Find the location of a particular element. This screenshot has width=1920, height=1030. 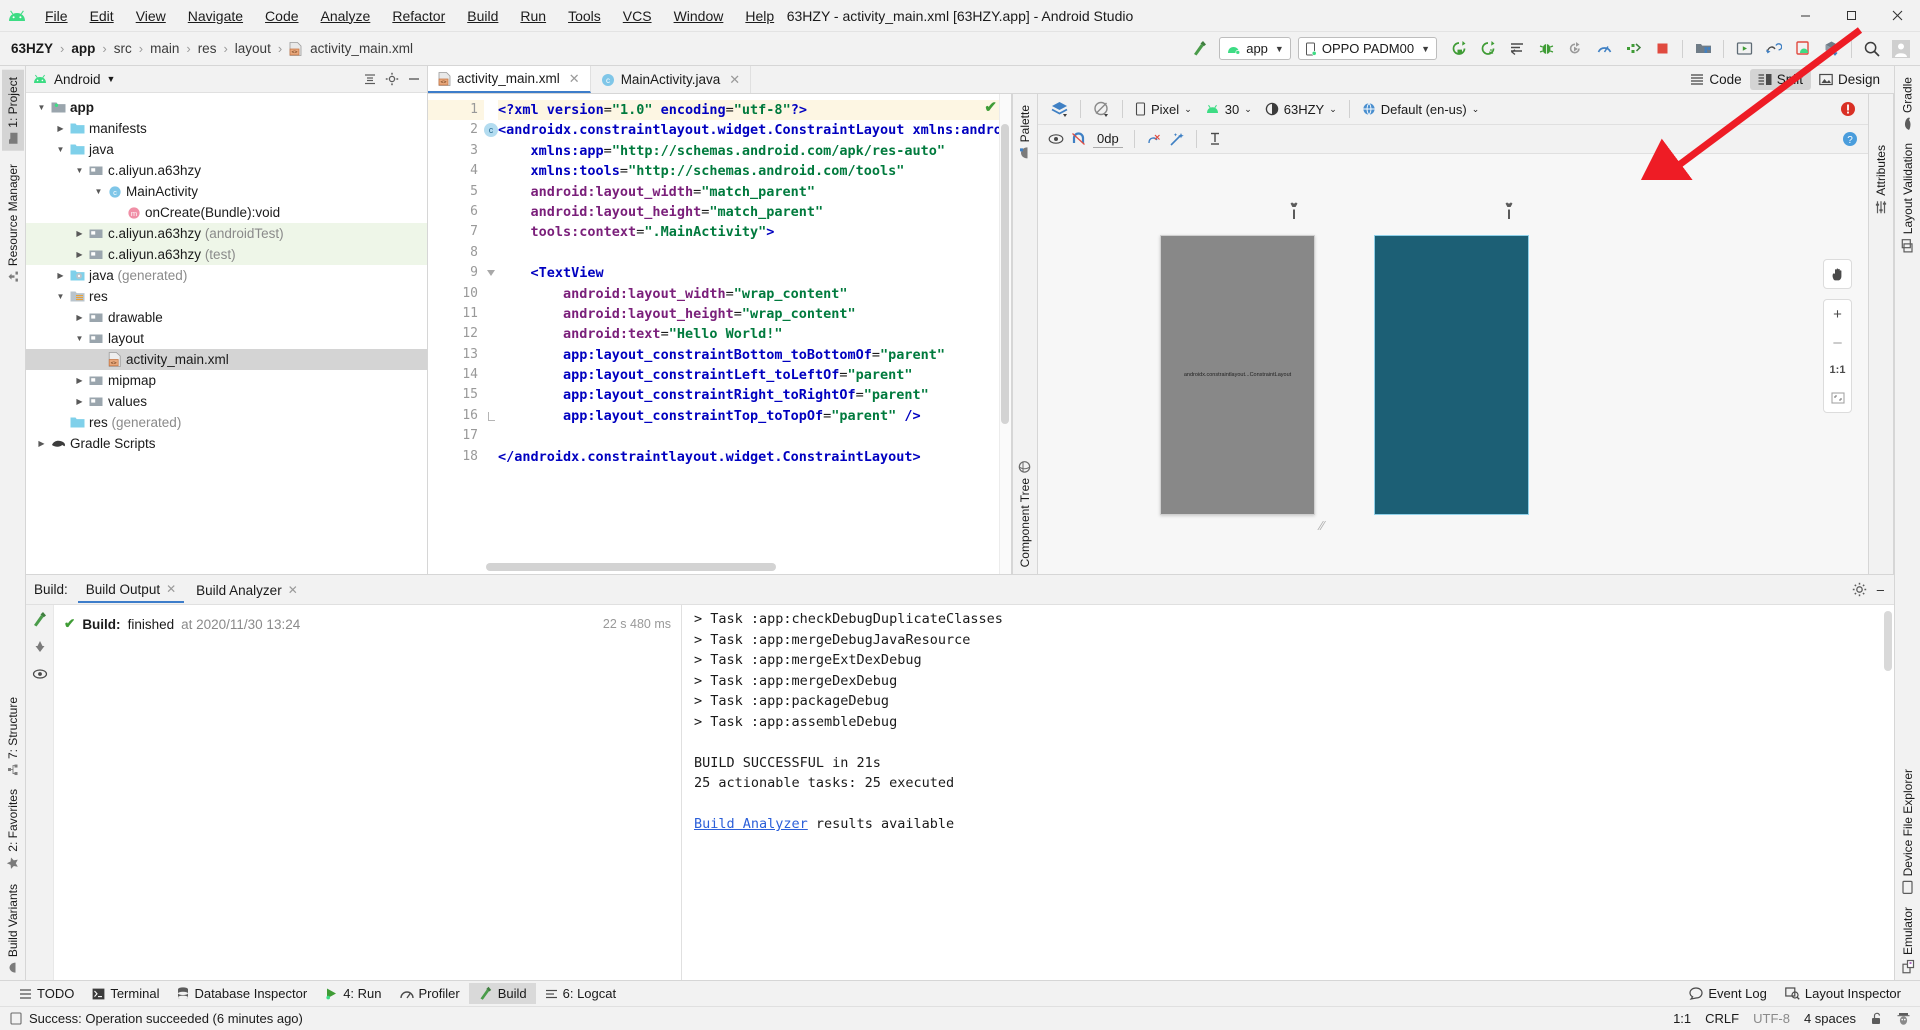

api-level-selector: 30 ⌄ is located at coordinates (1228, 109).